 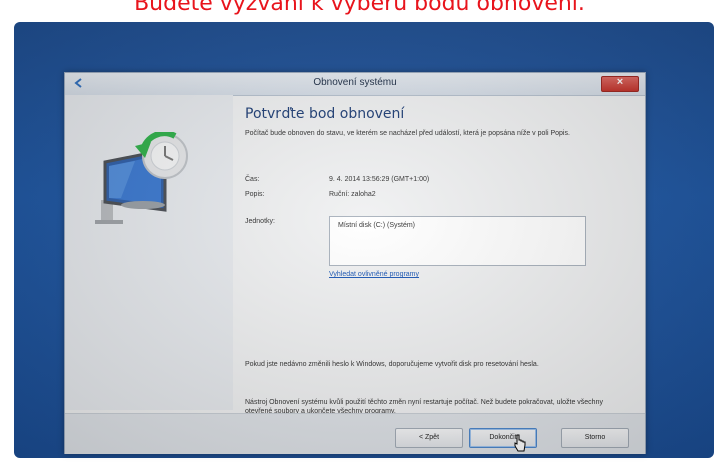 What do you see at coordinates (355, 433) in the screenshot?
I see `button-bar: < Zpět Dokončit Storno` at bounding box center [355, 433].